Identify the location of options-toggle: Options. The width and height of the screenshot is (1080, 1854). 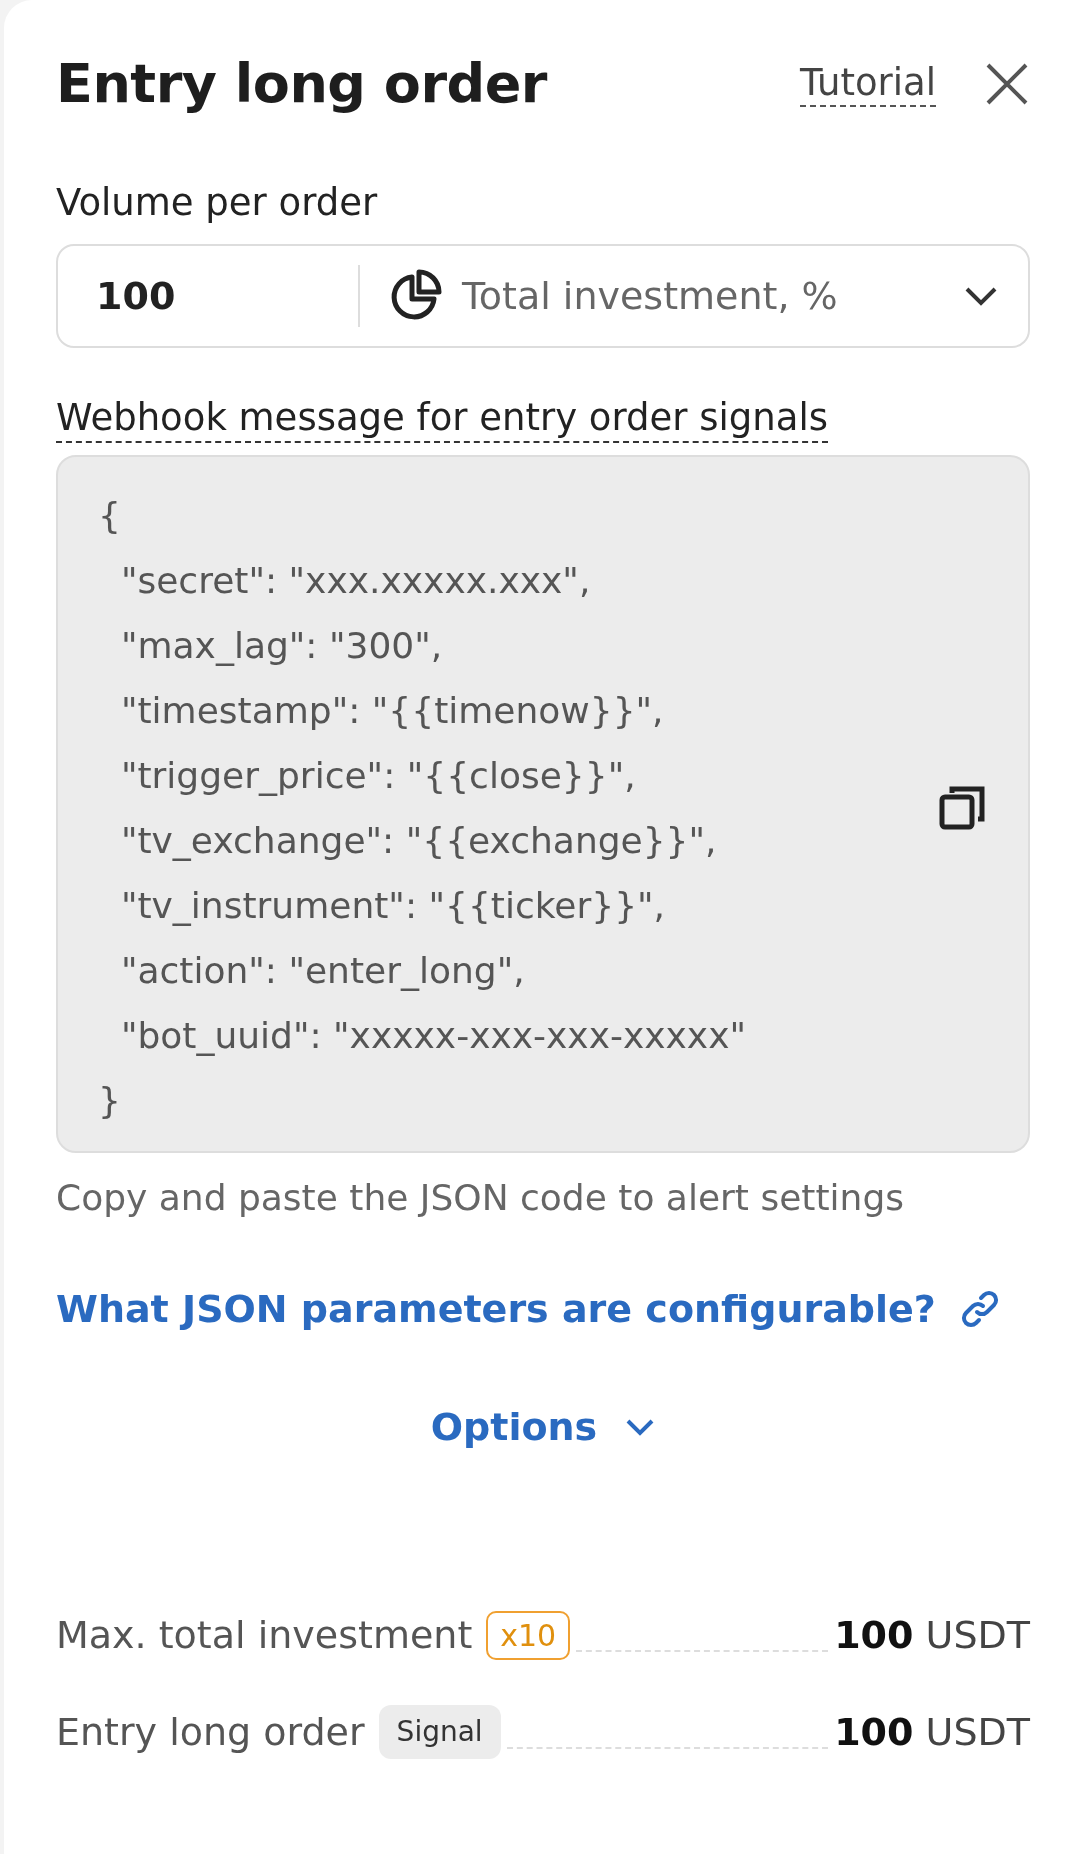
(543, 1427).